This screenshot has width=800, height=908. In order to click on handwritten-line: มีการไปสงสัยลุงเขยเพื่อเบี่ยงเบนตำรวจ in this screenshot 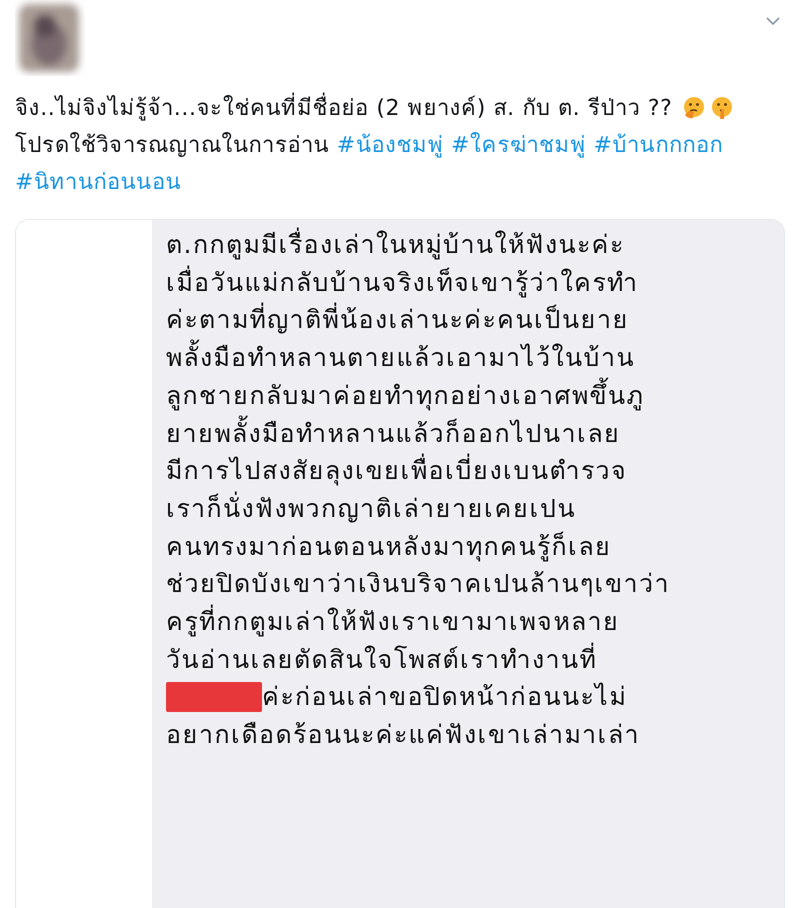, I will do `click(397, 471)`.